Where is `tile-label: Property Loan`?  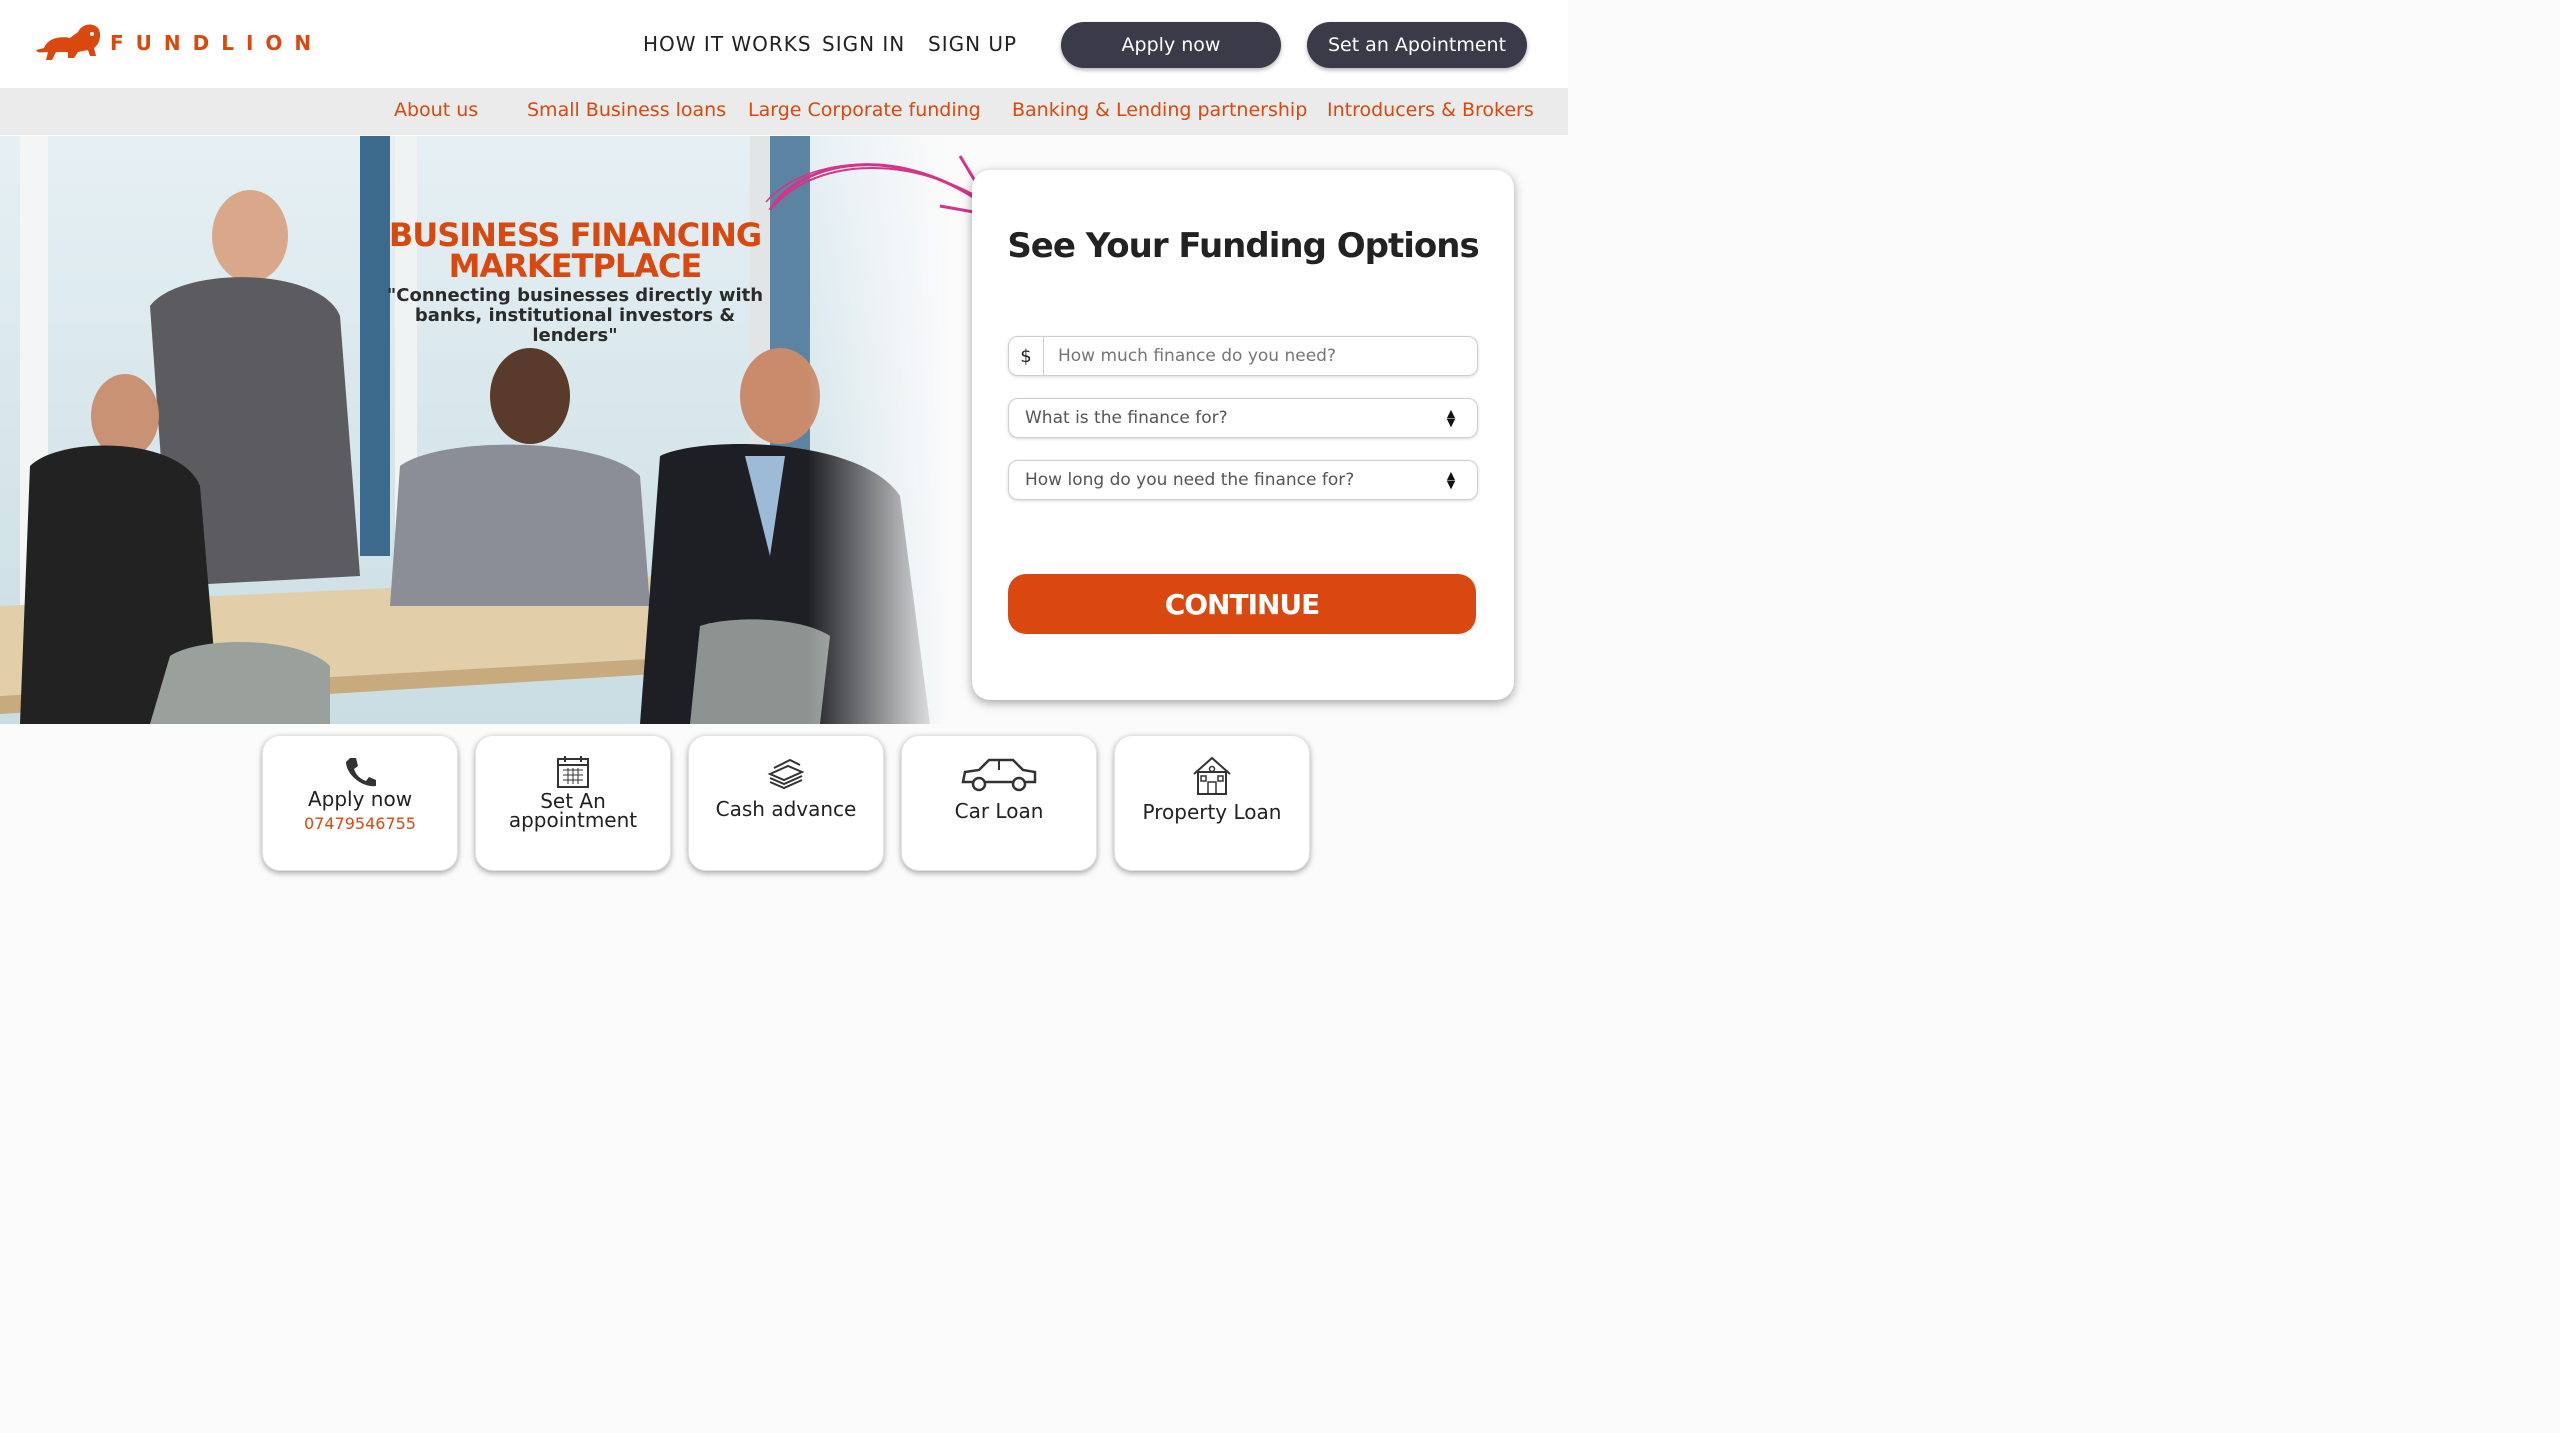
tile-label: Property Loan is located at coordinates (1212, 812).